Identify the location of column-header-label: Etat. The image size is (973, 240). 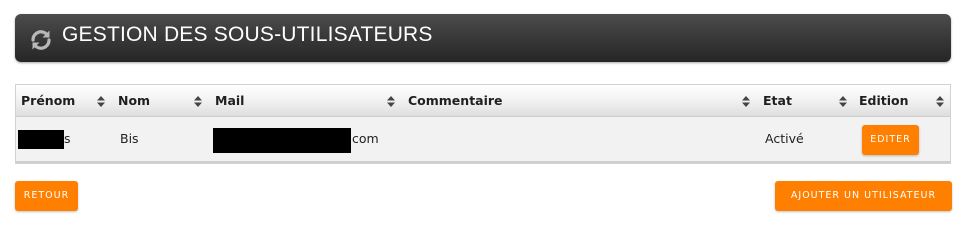
(777, 100).